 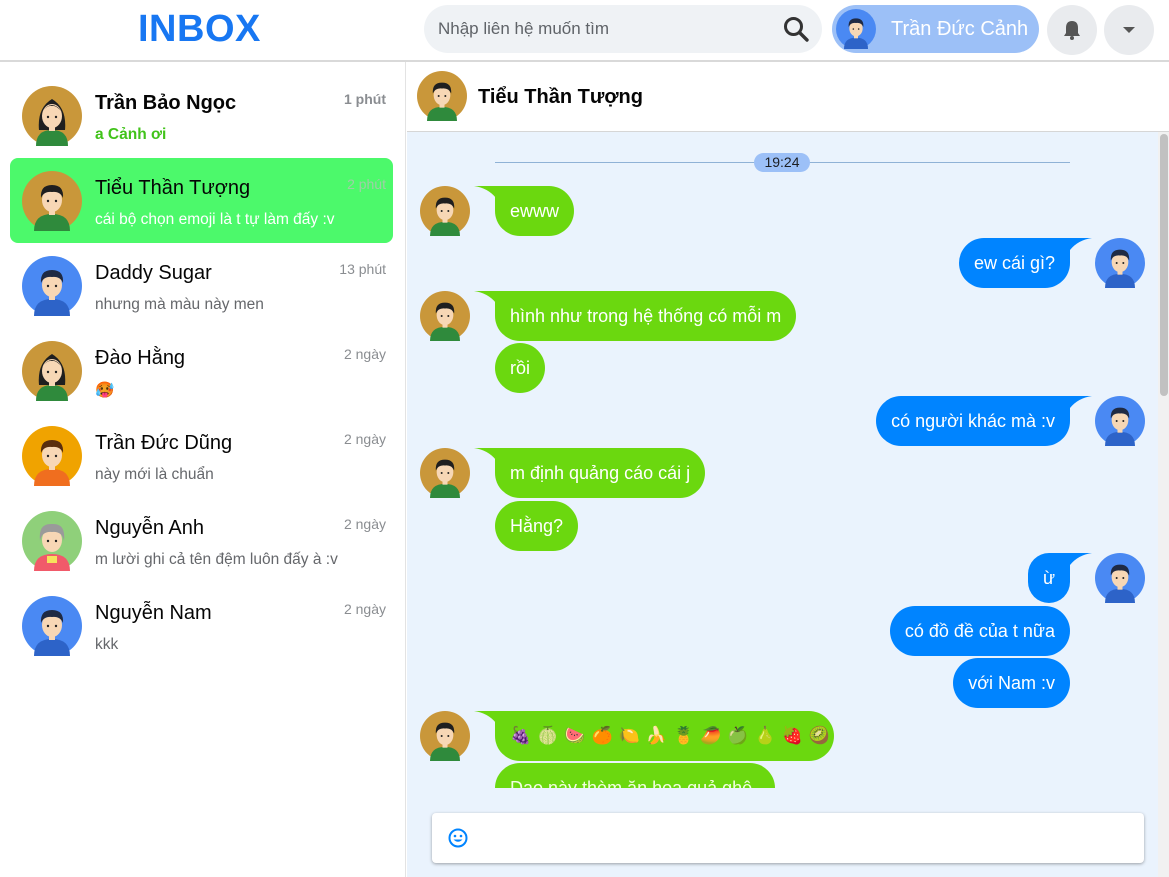 I want to click on last-message-time: 1 phút, so click(x=365, y=99).